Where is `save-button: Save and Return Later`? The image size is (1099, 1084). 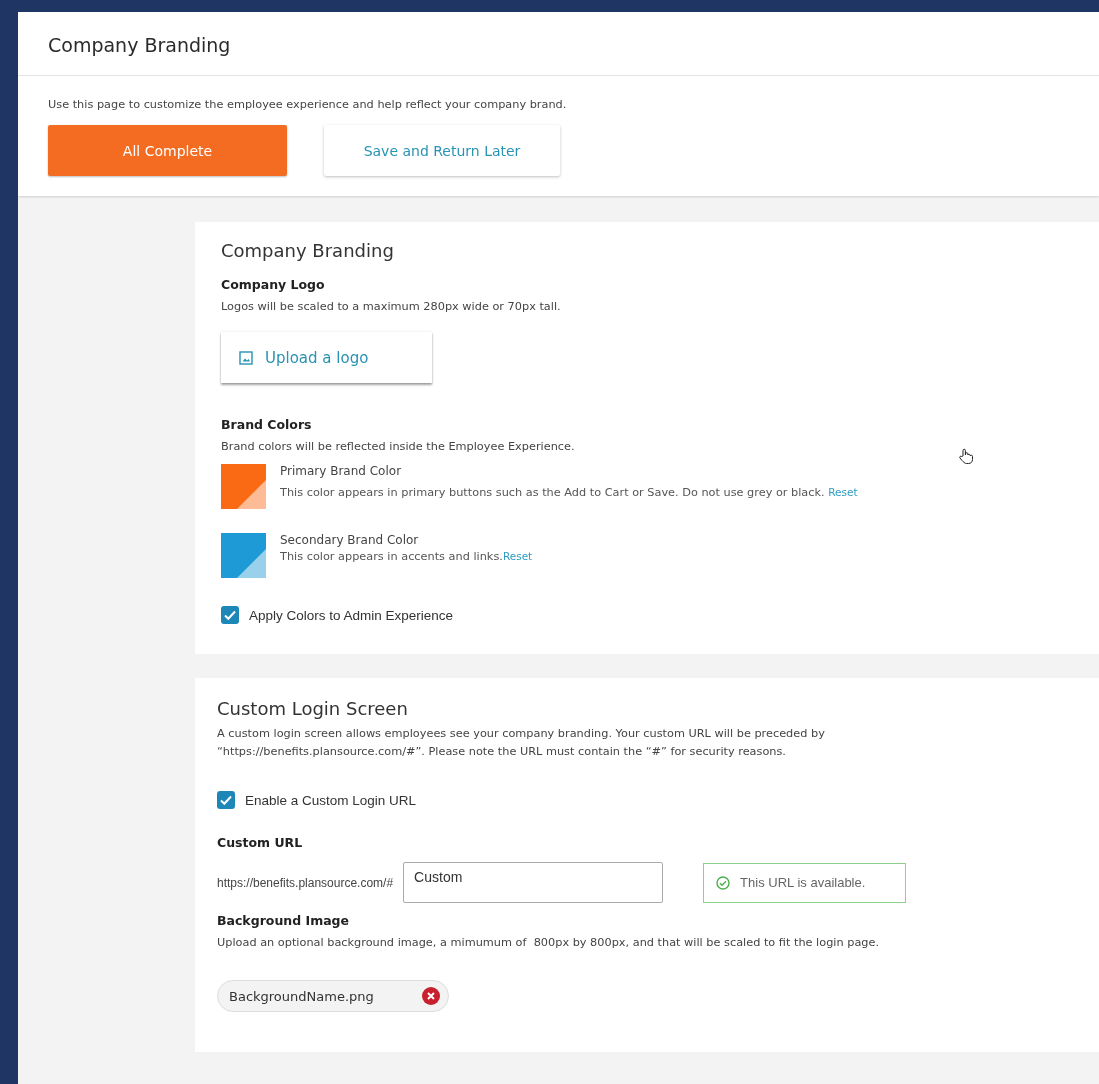 save-button: Save and Return Later is located at coordinates (442, 150).